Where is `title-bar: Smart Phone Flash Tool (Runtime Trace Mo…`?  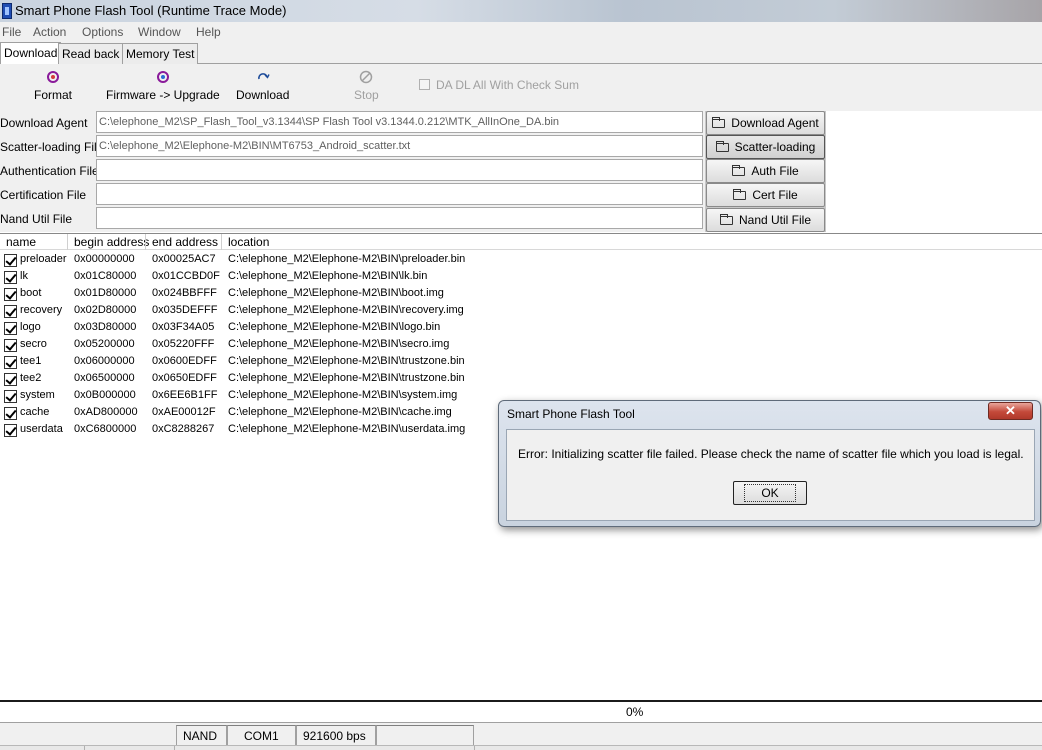 title-bar: Smart Phone Flash Tool (Runtime Trace Mo… is located at coordinates (521, 11).